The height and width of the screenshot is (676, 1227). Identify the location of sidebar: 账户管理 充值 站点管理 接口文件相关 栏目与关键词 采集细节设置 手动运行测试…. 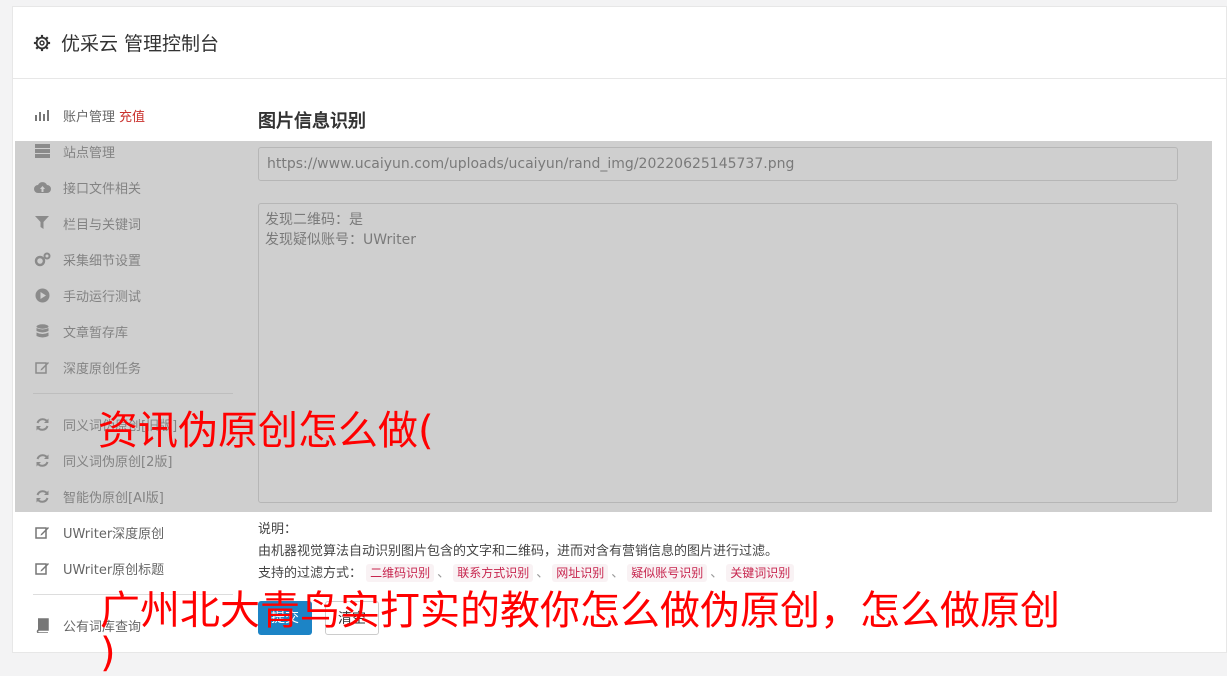
(133, 370).